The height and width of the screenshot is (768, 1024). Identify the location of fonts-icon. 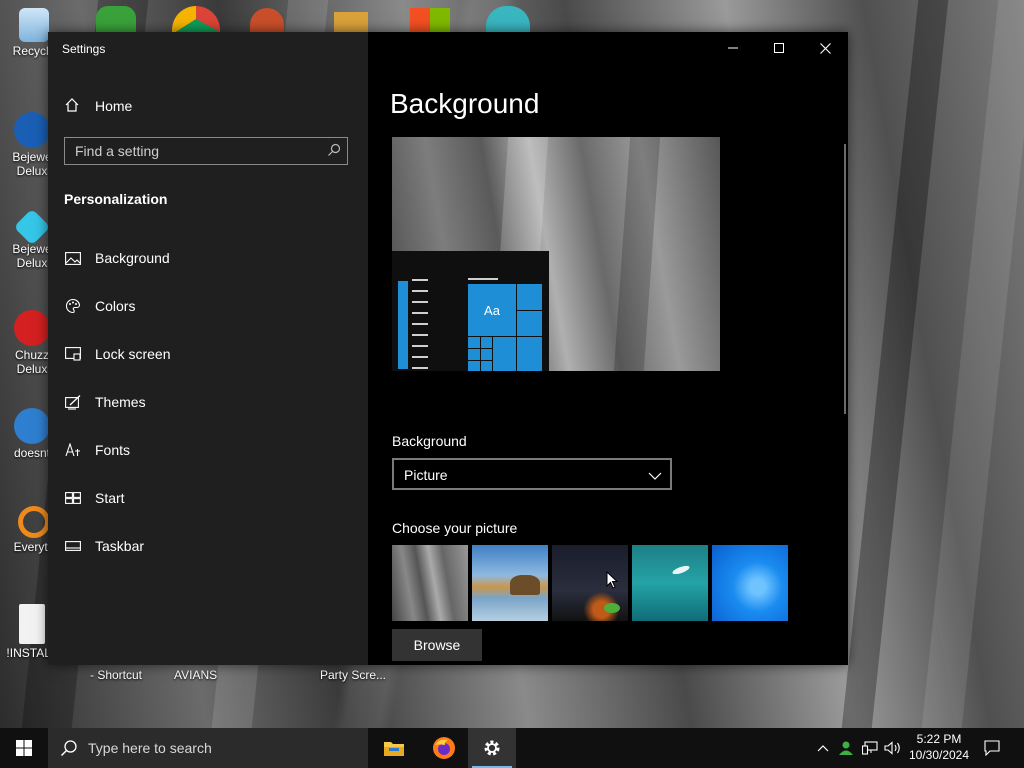
(73, 450).